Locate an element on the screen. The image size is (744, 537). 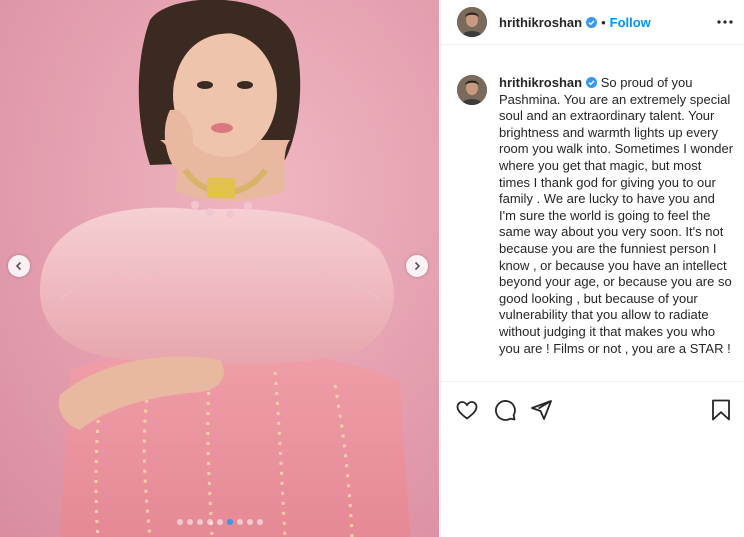
chevron-left-icon is located at coordinates (18, 266).